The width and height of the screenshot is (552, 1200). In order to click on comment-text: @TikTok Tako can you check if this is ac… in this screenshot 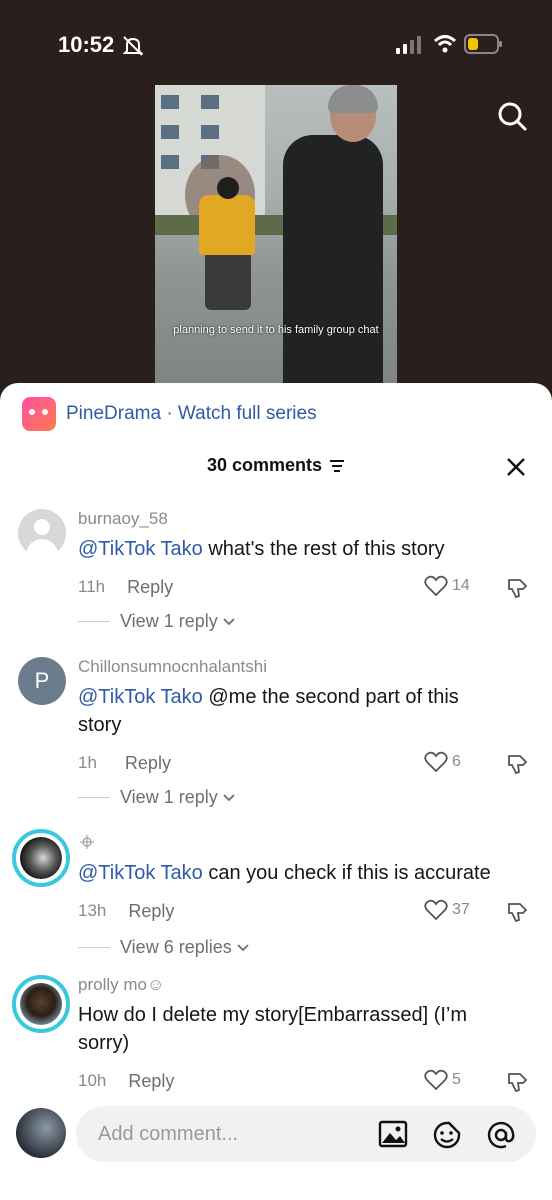, I will do `click(303, 873)`.